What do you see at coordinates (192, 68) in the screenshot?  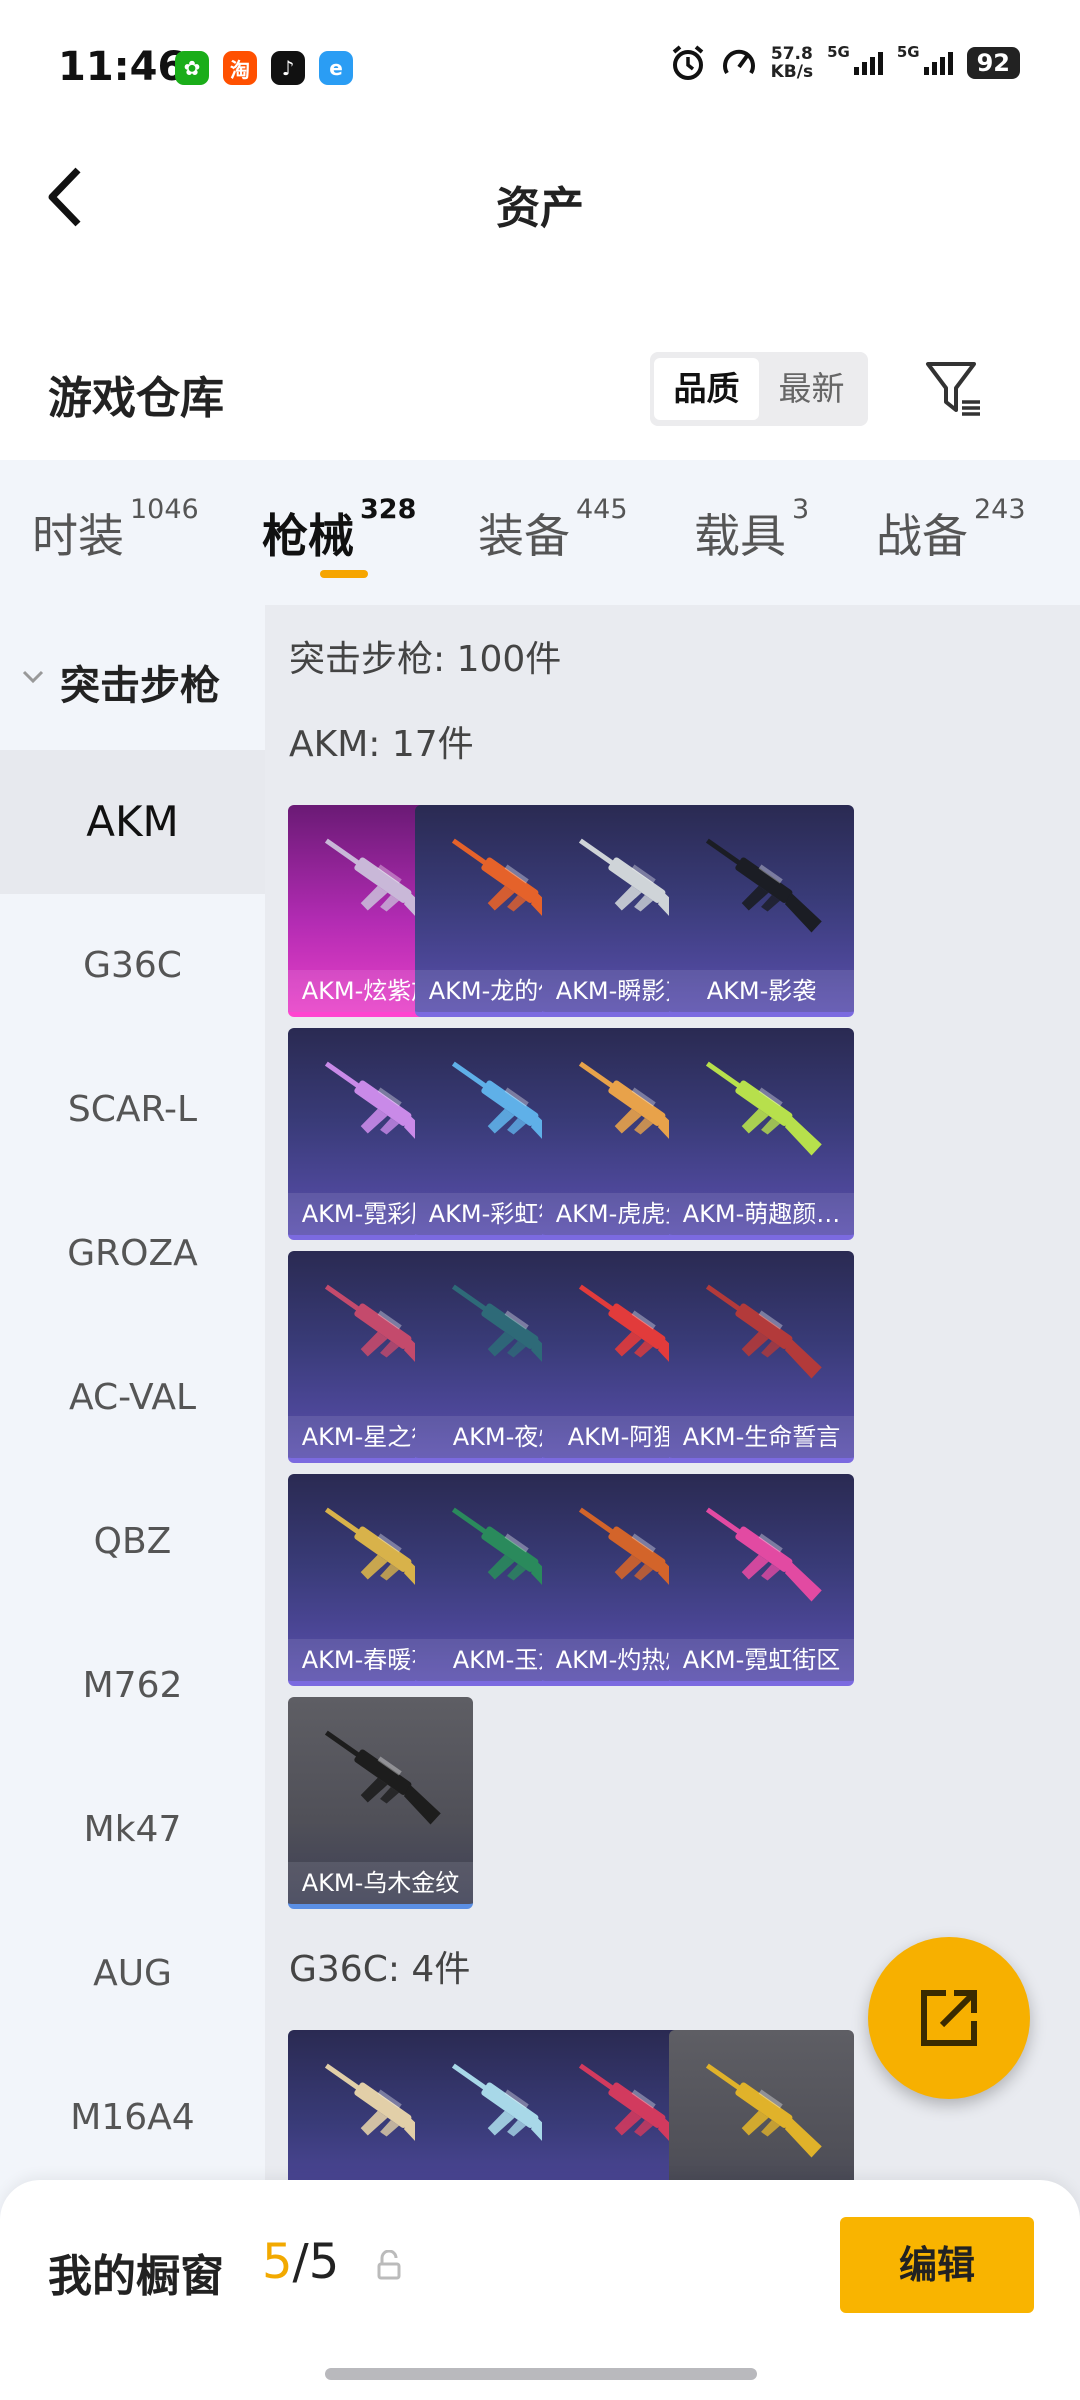 I see `wechat-icon: ✿` at bounding box center [192, 68].